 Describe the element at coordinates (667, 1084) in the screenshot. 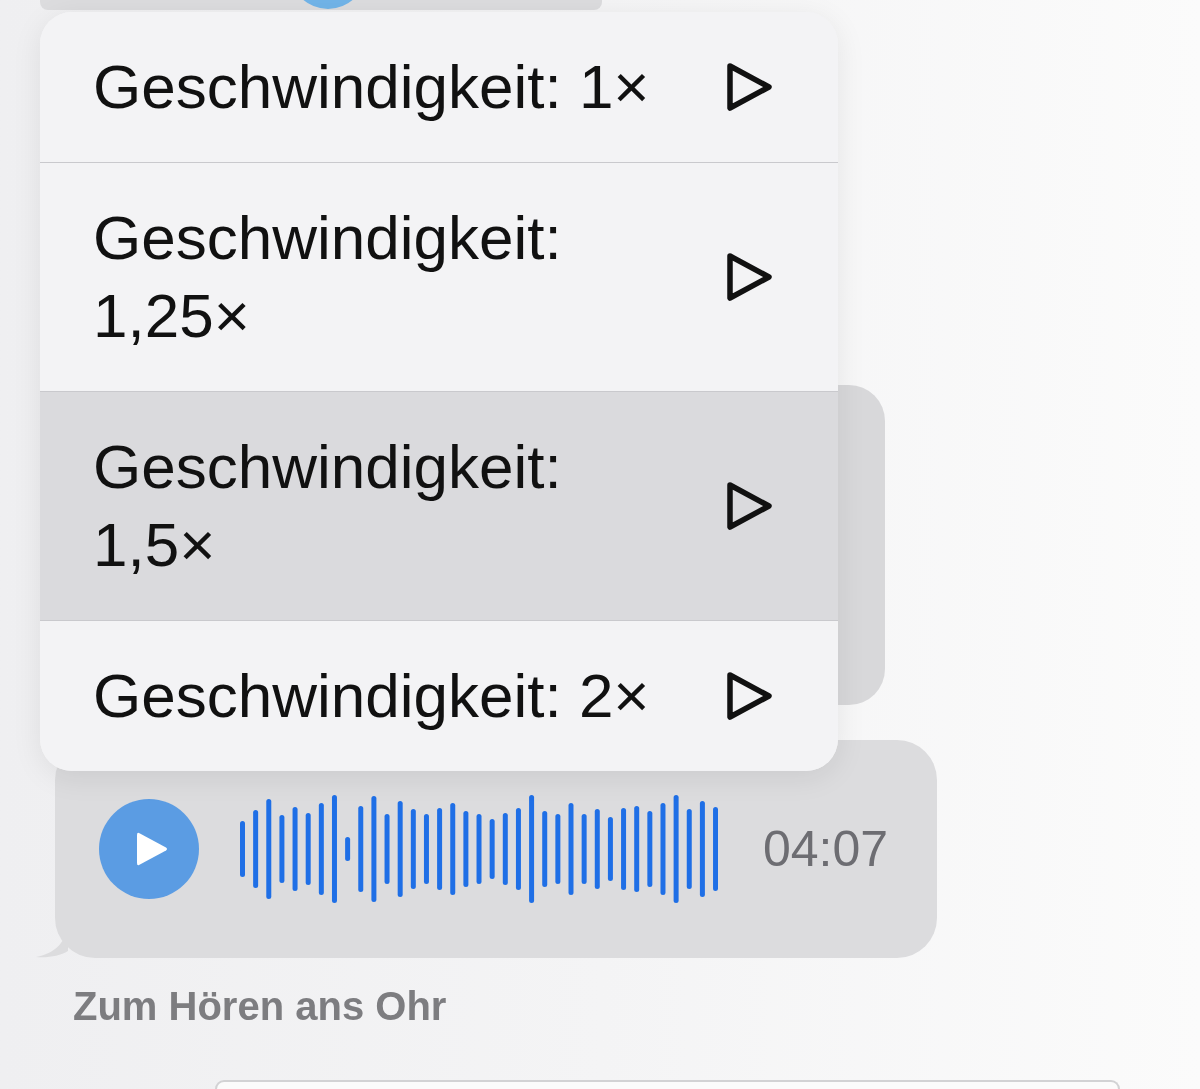

I see `message-input-field` at that location.